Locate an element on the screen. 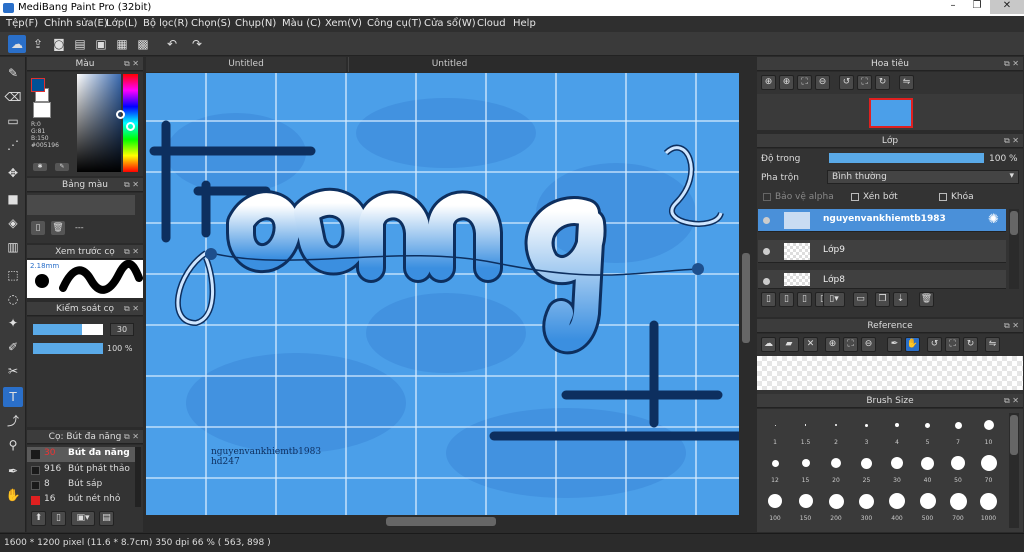  brush-item: 16 bút nét nhỏ is located at coordinates (81, 500).